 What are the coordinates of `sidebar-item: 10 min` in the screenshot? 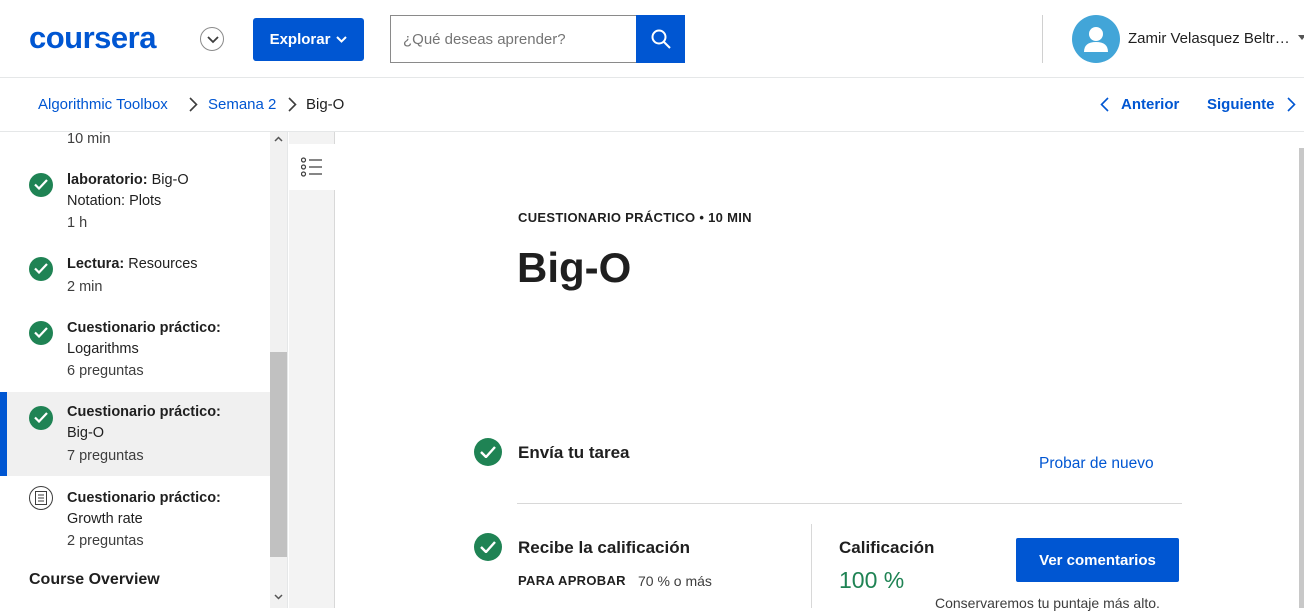 It's located at (135, 142).